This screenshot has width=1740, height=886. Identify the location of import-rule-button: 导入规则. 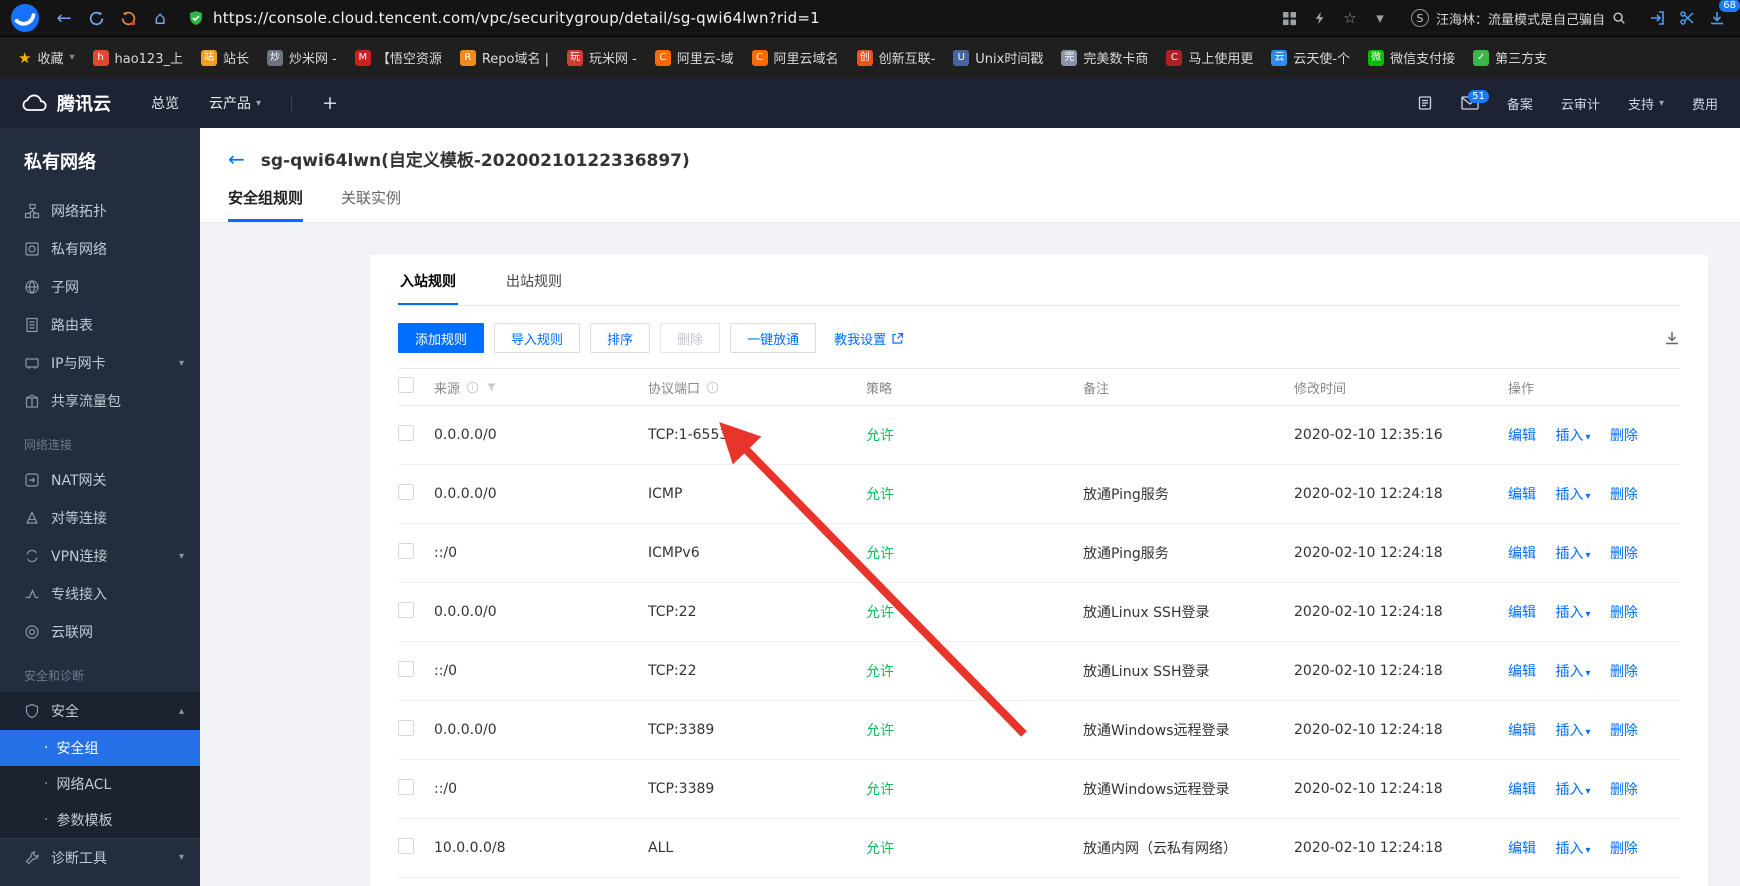
(537, 338).